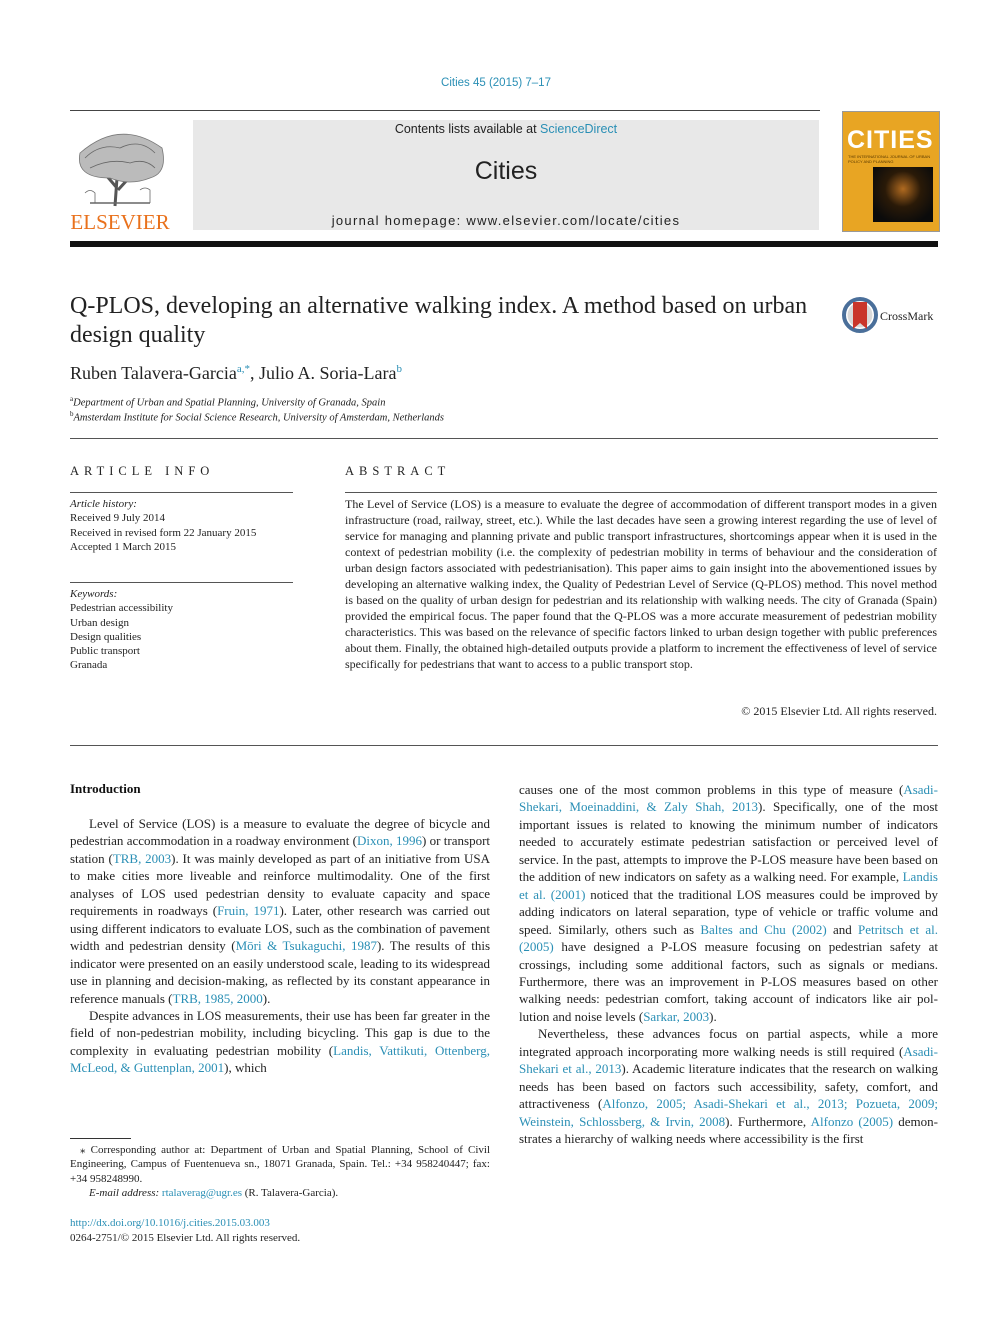 This screenshot has height=1323, width=992. What do you see at coordinates (399, 369) in the screenshot?
I see `author-affiliation-marker: b` at bounding box center [399, 369].